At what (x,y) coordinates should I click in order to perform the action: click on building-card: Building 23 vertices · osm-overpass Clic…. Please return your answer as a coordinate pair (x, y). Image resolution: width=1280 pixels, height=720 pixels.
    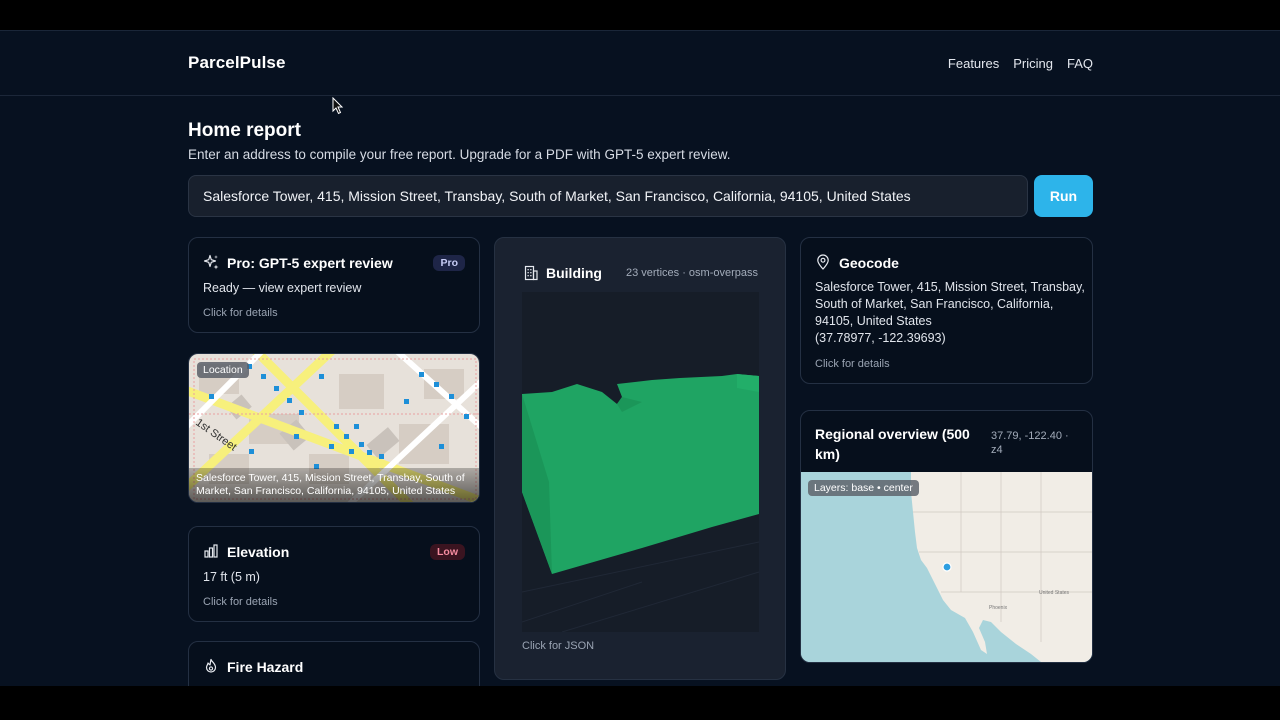
    Looking at the image, I should click on (640, 458).